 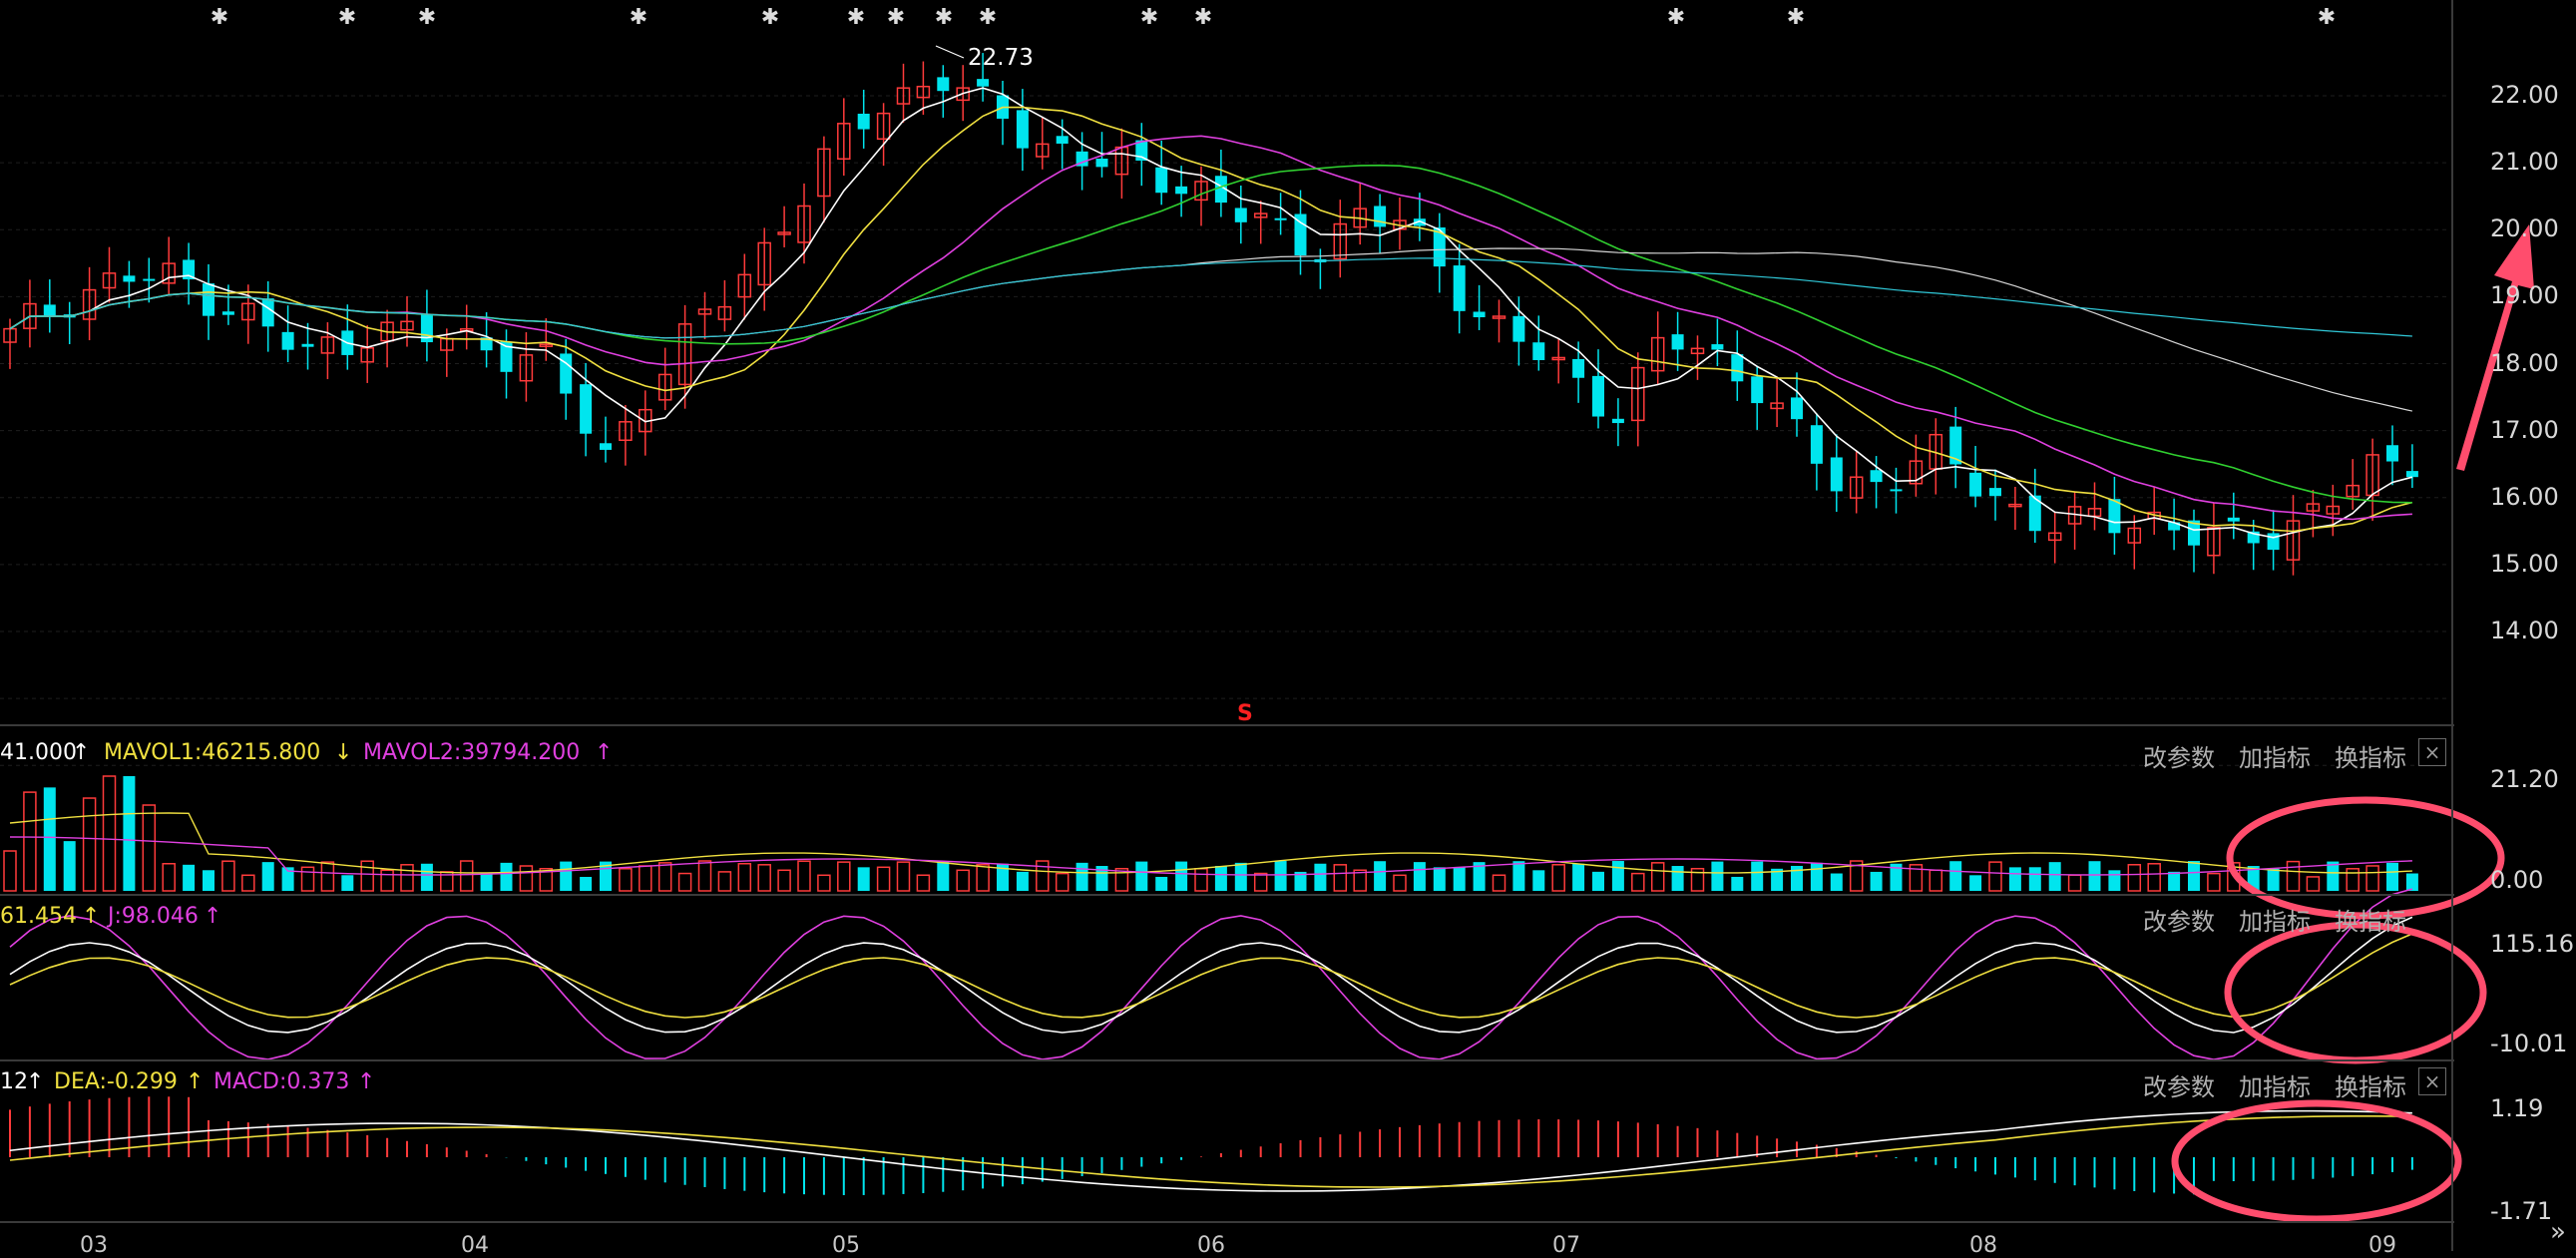 I want to click on volume-bars, so click(x=1210, y=833).